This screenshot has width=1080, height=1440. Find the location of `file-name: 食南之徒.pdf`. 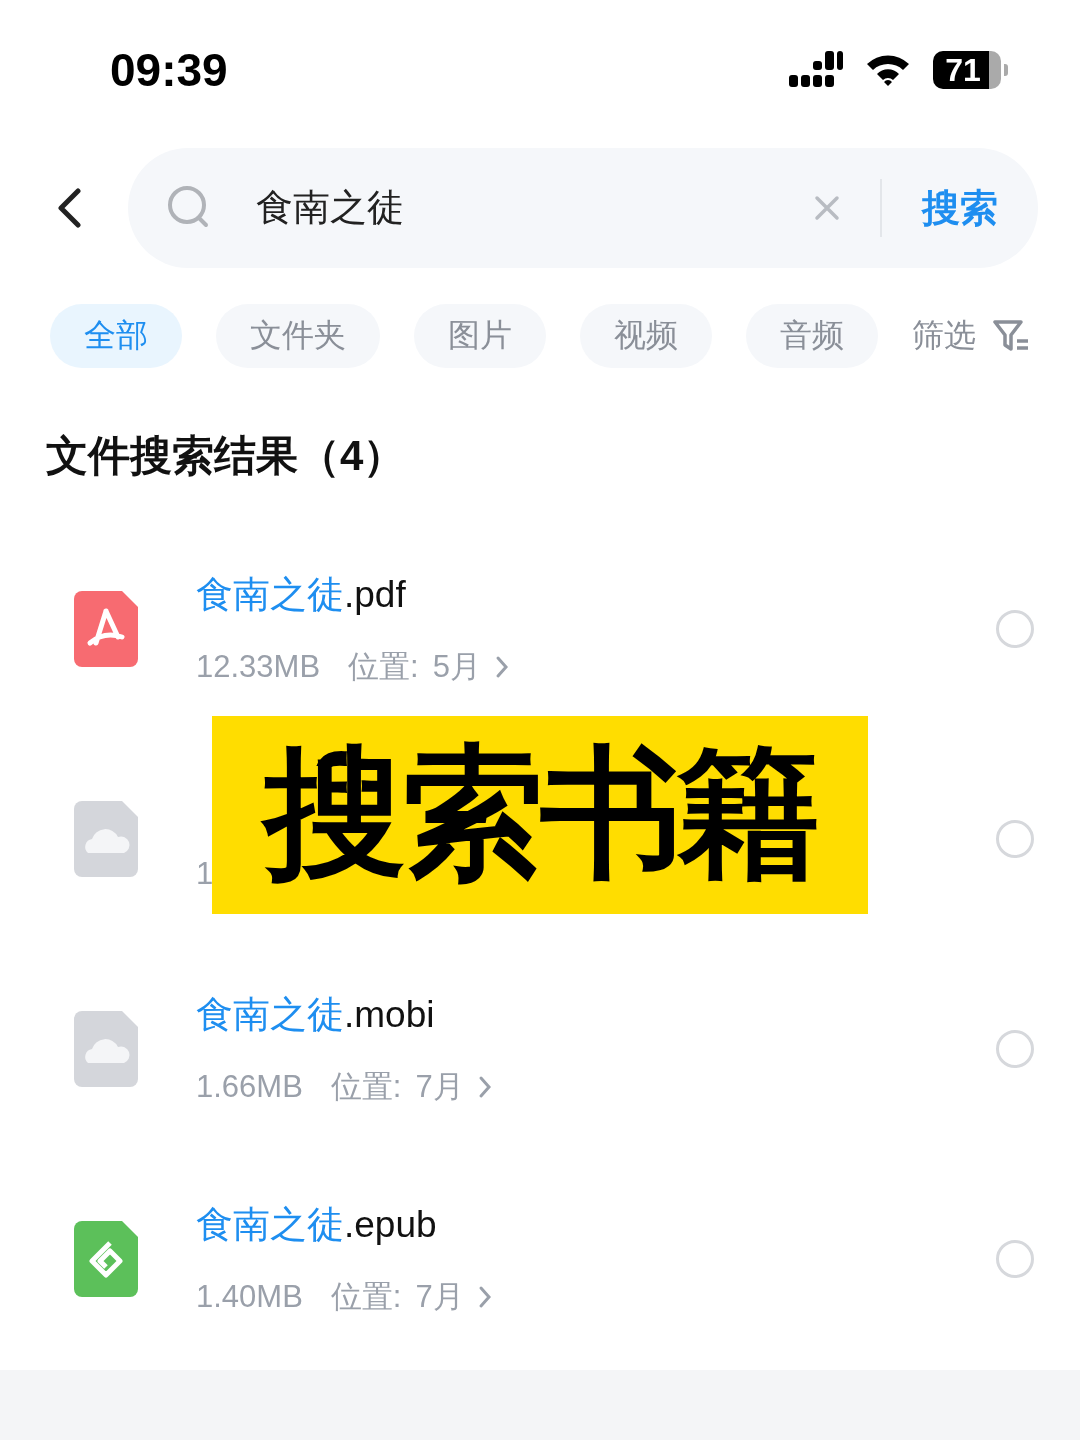

file-name: 食南之徒.pdf is located at coordinates (596, 595).